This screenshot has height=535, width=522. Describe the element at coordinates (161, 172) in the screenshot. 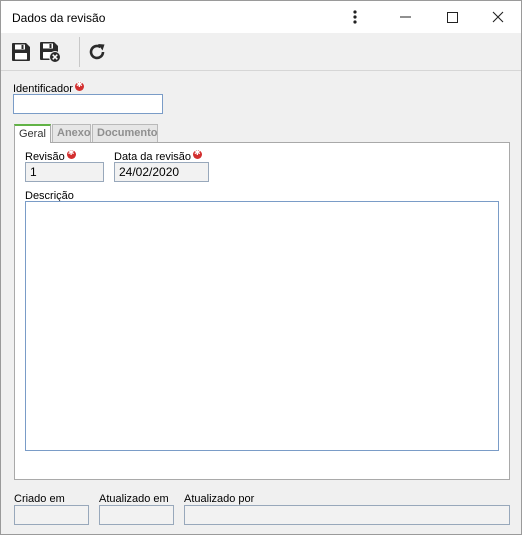

I see `revision-date-field` at that location.